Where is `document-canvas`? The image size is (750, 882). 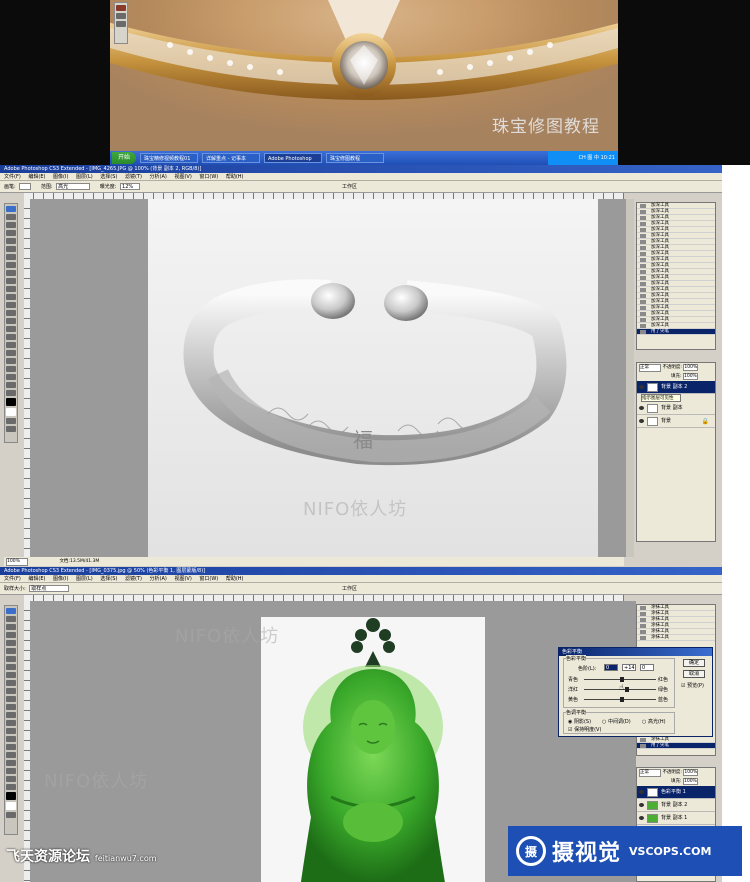 document-canvas is located at coordinates (373, 749).